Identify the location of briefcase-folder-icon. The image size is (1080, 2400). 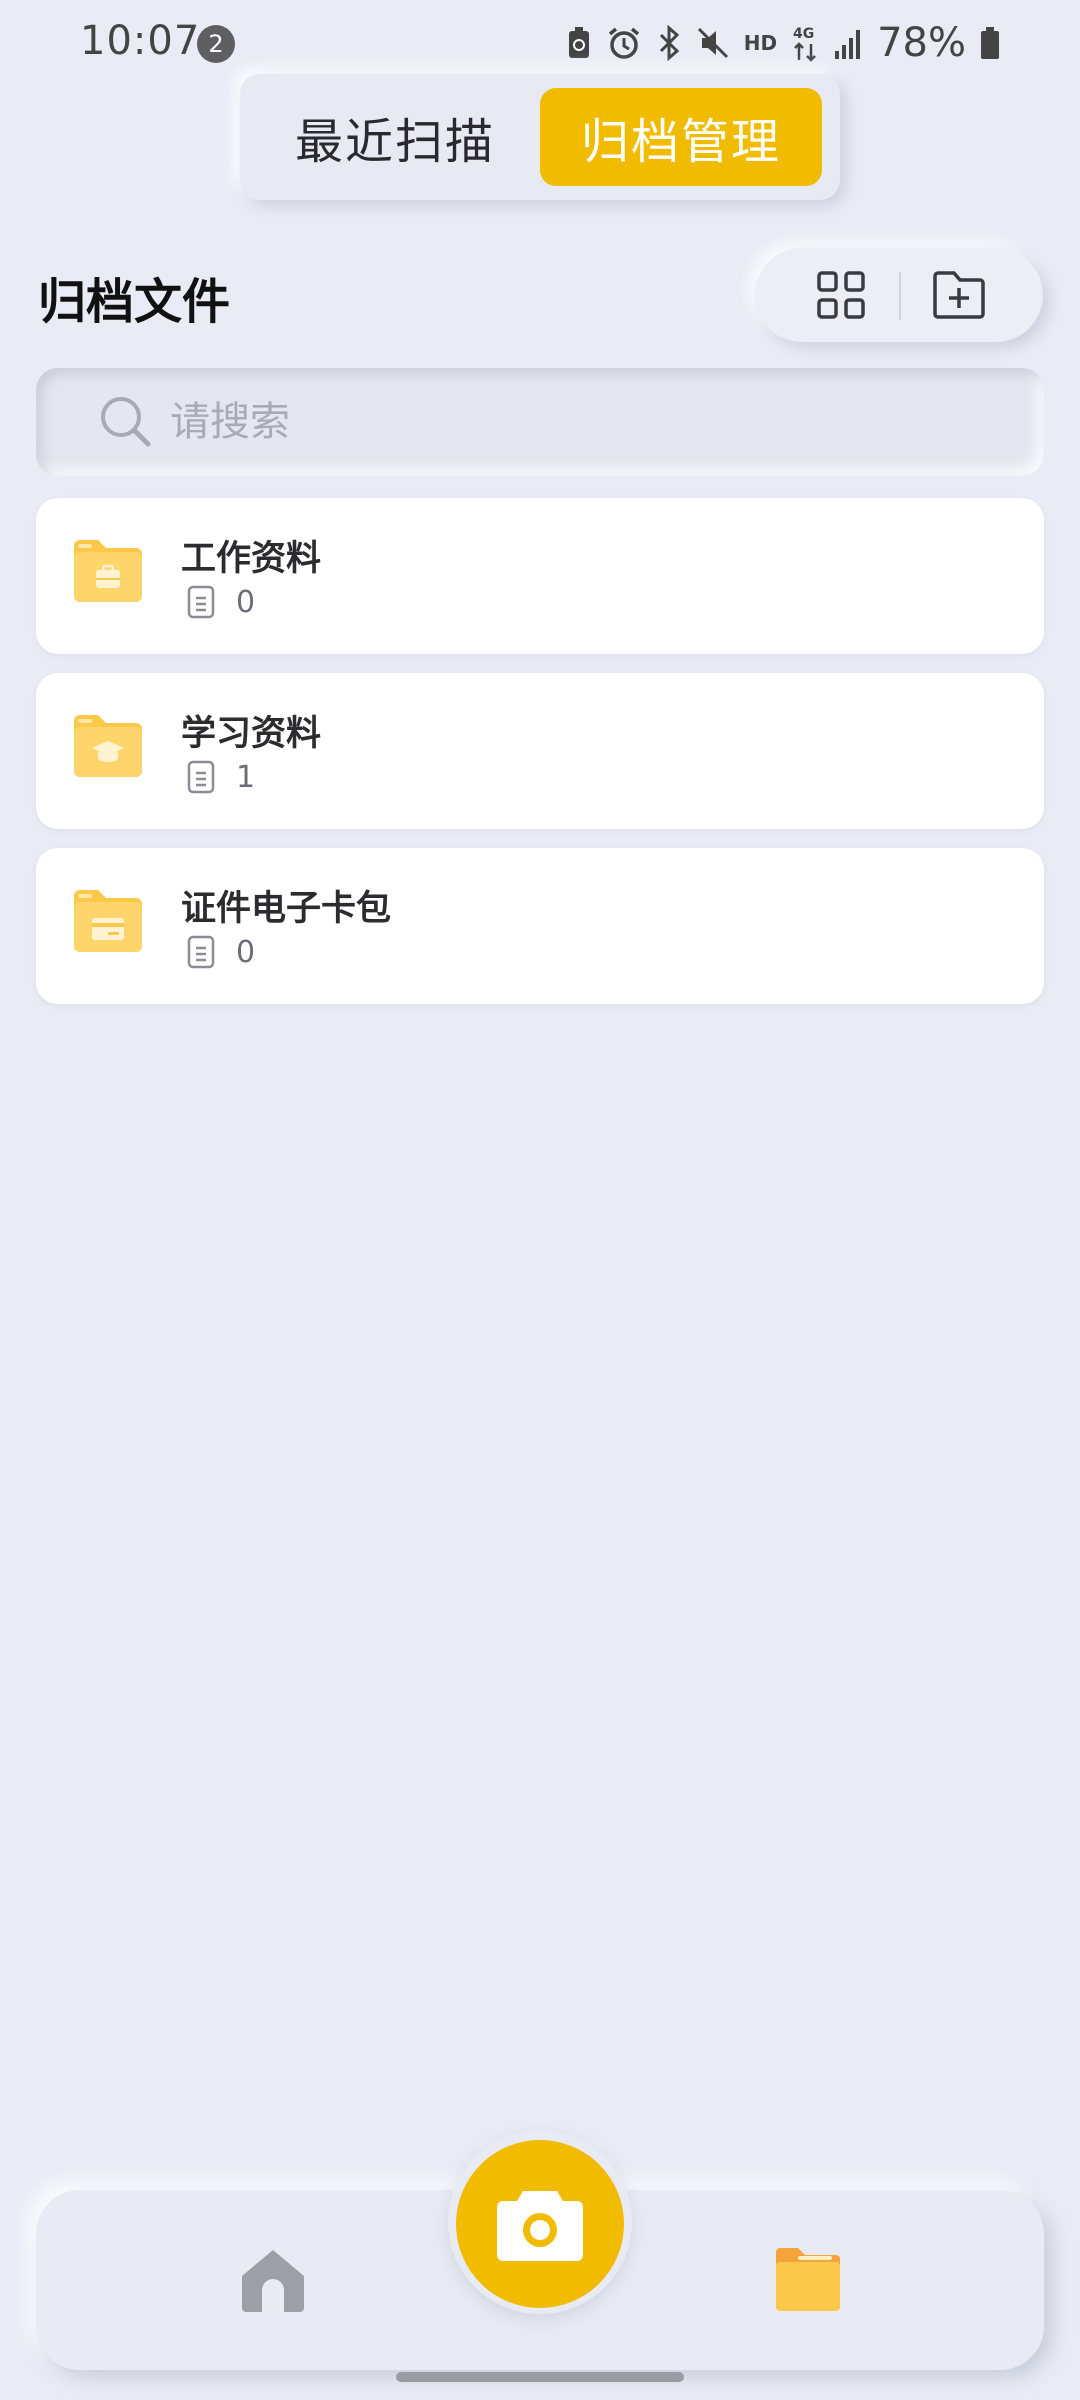
(108, 571).